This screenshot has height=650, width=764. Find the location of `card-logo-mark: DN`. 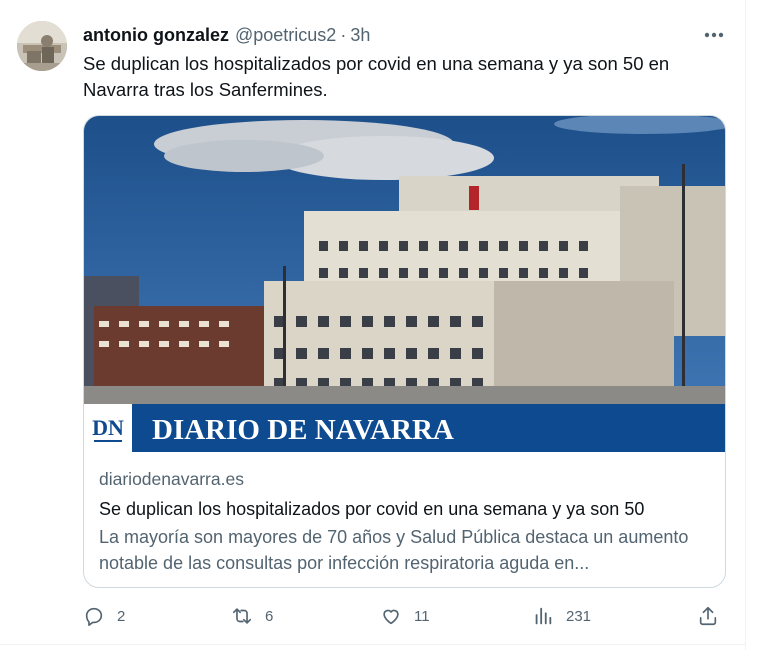

card-logo-mark: DN is located at coordinates (108, 427).